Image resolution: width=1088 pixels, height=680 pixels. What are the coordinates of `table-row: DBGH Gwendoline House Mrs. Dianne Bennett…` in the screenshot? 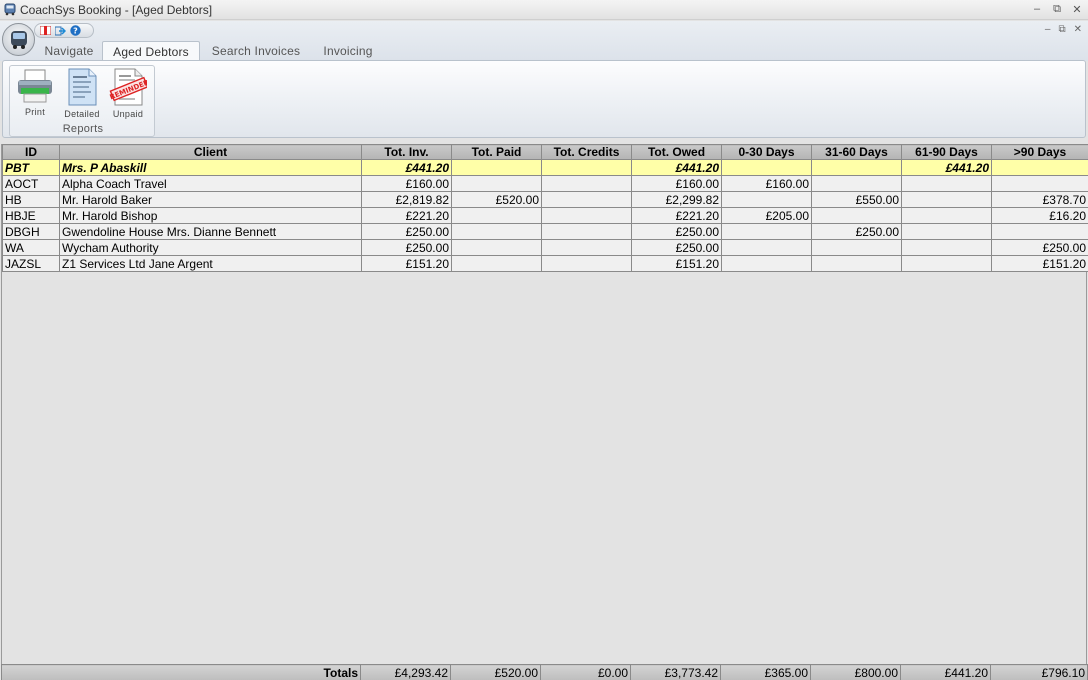 It's located at (545, 231).